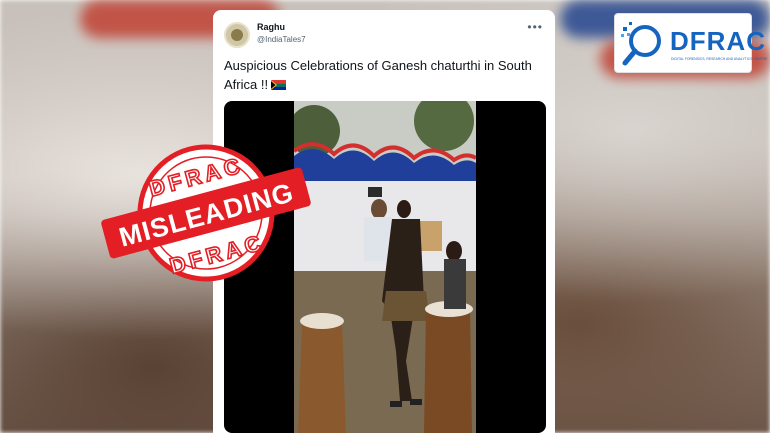  What do you see at coordinates (206, 213) in the screenshot?
I see `misleading-stamp: DFRAC DFRAC MISLEADING` at bounding box center [206, 213].